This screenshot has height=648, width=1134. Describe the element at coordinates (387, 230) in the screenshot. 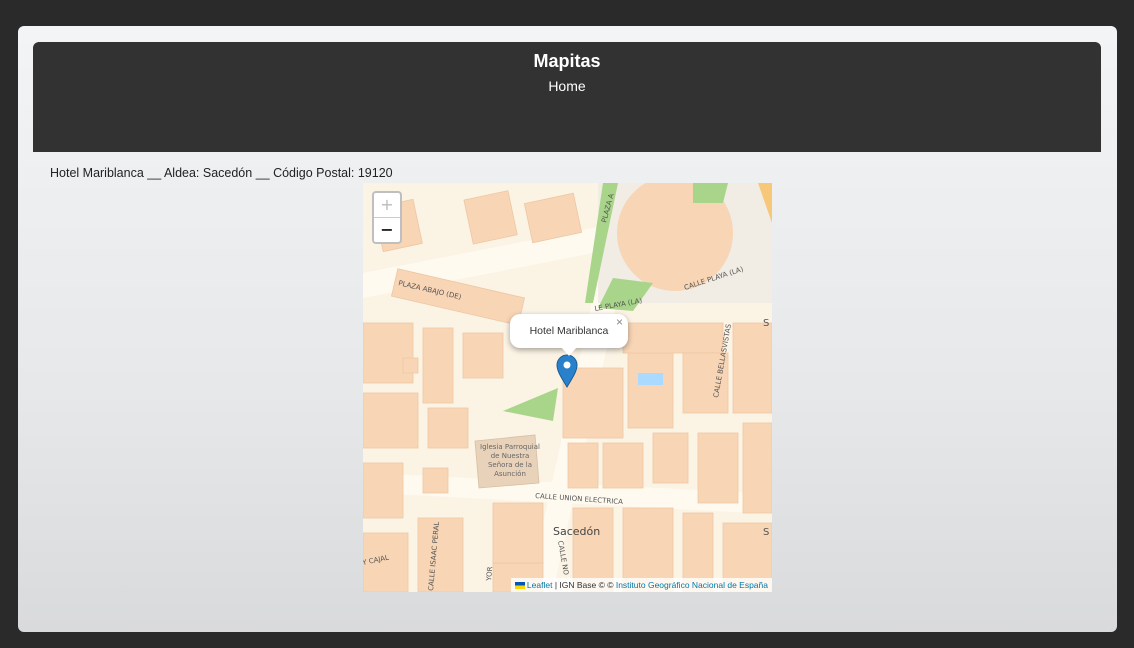

I see `zoom-out-button: −` at that location.